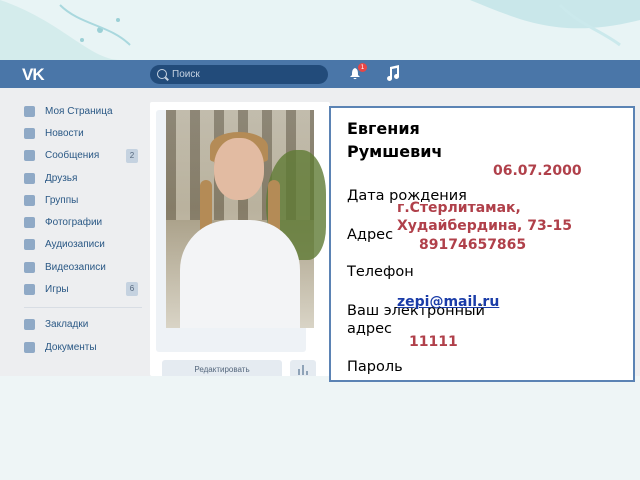 This screenshot has width=640, height=480. I want to click on sidebar-item-messages: Сообщения 2, so click(84, 156).